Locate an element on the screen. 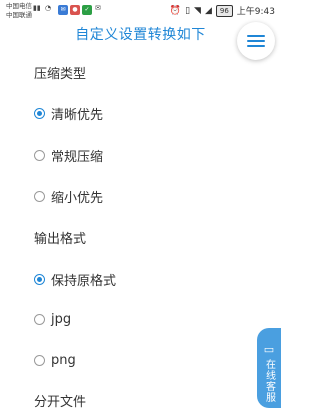  option-shrink-first: 缩小优先 is located at coordinates (68, 196).